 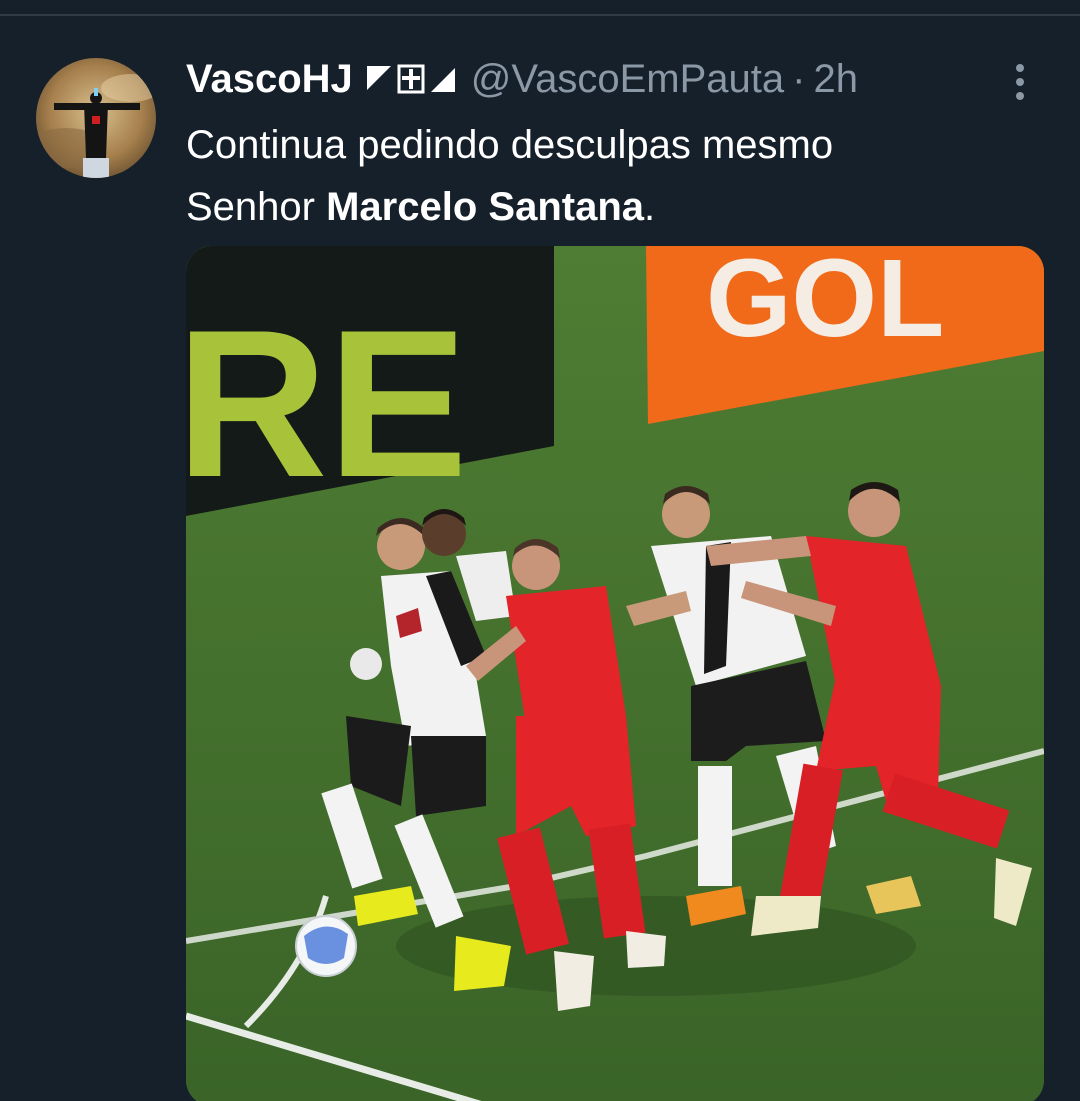 What do you see at coordinates (835, 79) in the screenshot?
I see `tweet-timestamp: 2h` at bounding box center [835, 79].